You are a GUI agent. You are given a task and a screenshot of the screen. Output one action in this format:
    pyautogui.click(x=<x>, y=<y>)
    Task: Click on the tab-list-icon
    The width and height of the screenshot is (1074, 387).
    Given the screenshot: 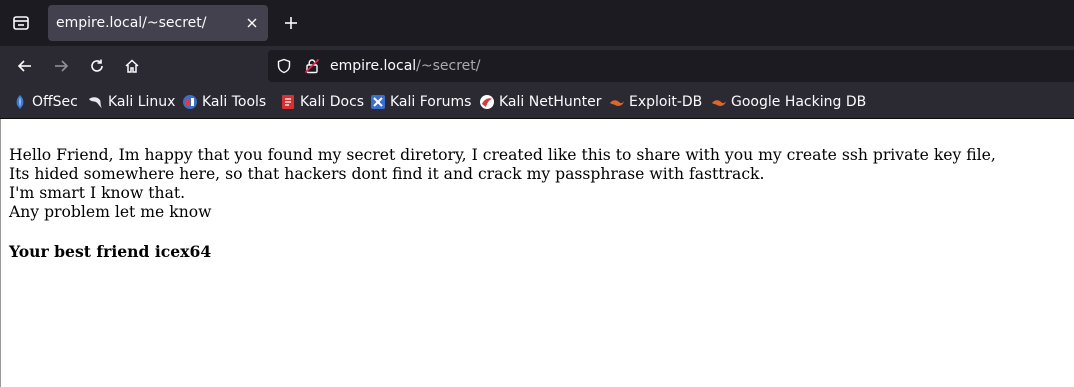 What is the action you would take?
    pyautogui.click(x=21, y=23)
    